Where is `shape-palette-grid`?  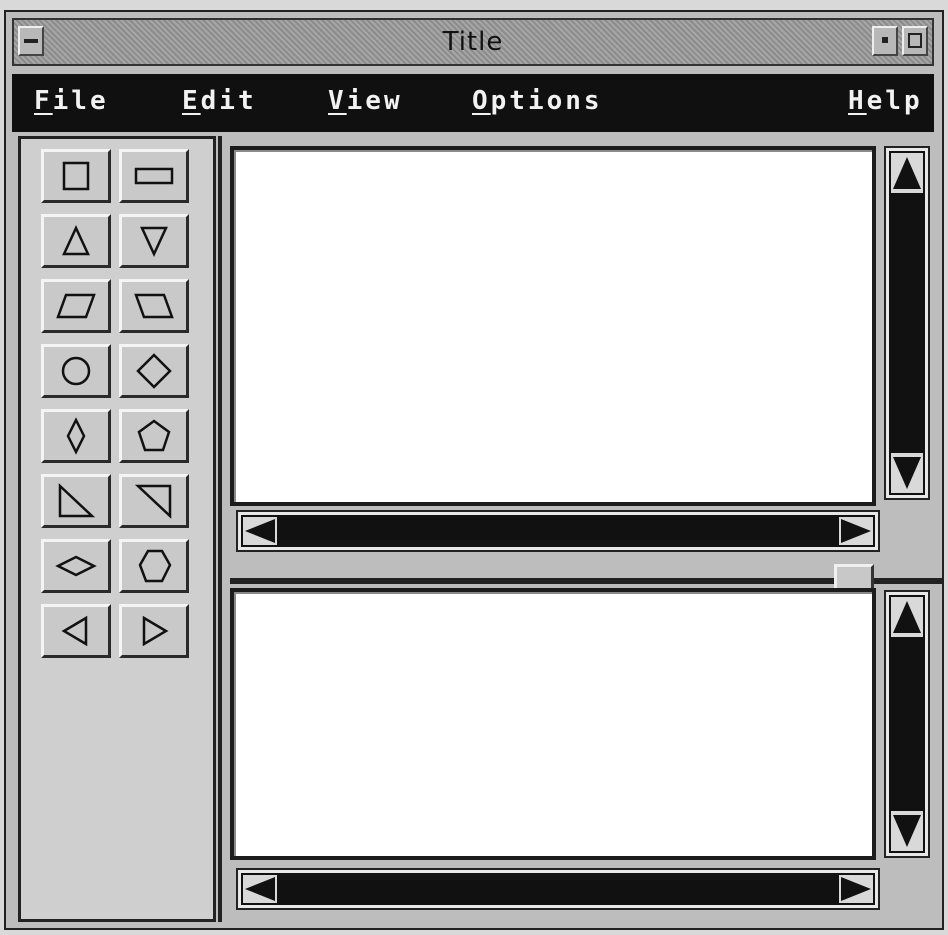 shape-palette-grid is located at coordinates (115, 403).